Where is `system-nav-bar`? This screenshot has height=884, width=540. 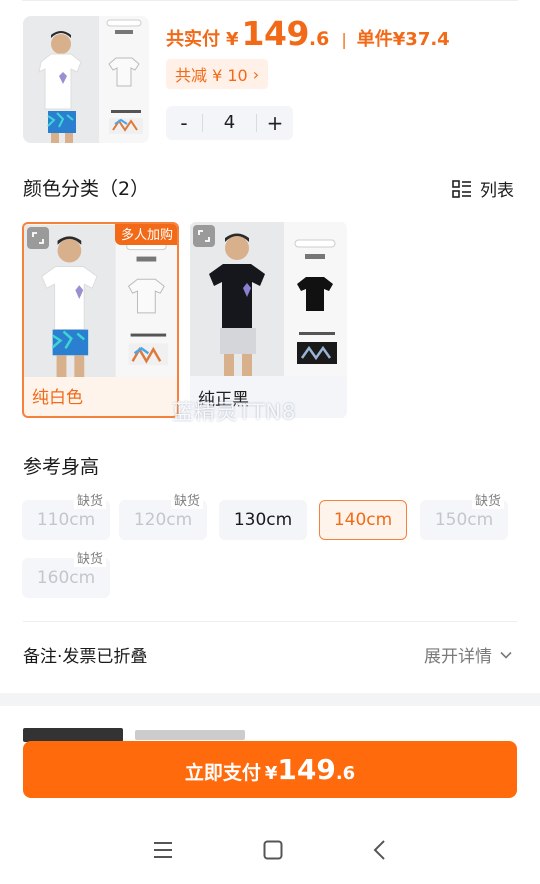 system-nav-bar is located at coordinates (270, 850).